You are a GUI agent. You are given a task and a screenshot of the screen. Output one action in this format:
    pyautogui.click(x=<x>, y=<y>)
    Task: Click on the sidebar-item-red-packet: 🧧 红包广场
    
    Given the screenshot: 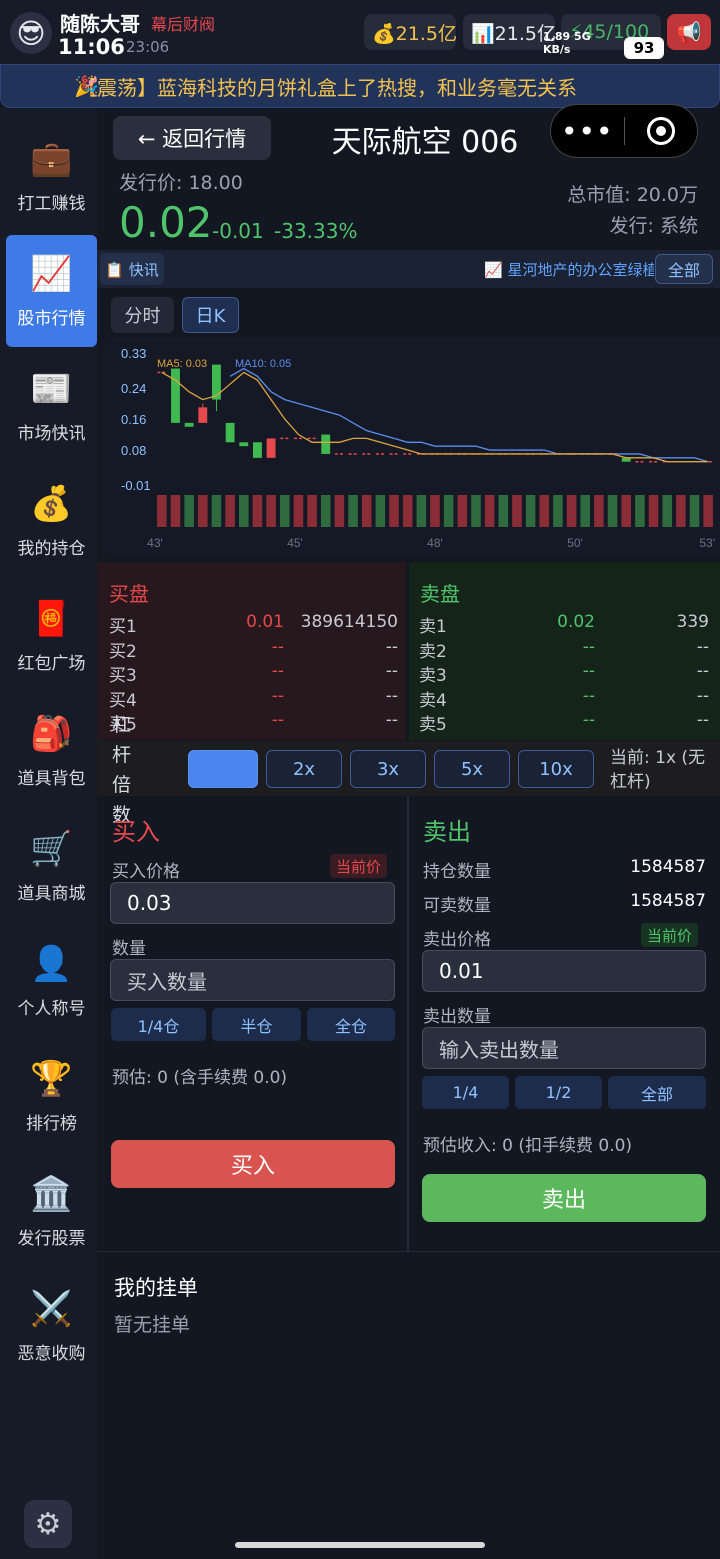 What is the action you would take?
    pyautogui.click(x=51, y=636)
    